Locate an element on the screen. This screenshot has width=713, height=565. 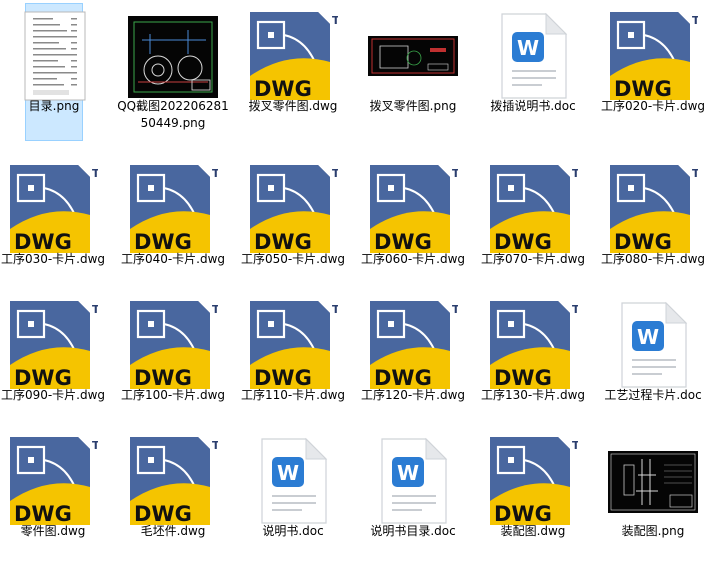
file-name-label: 工序080-卡片.dwg is located at coordinates (653, 259).